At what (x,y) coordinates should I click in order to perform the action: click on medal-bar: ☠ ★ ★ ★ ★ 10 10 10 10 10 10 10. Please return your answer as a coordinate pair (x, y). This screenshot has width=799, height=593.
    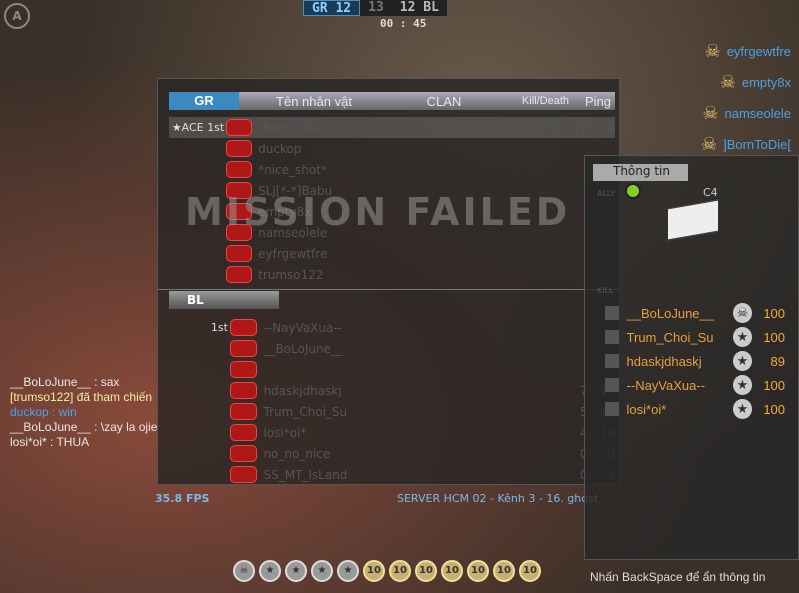
    Looking at the image, I should click on (387, 571).